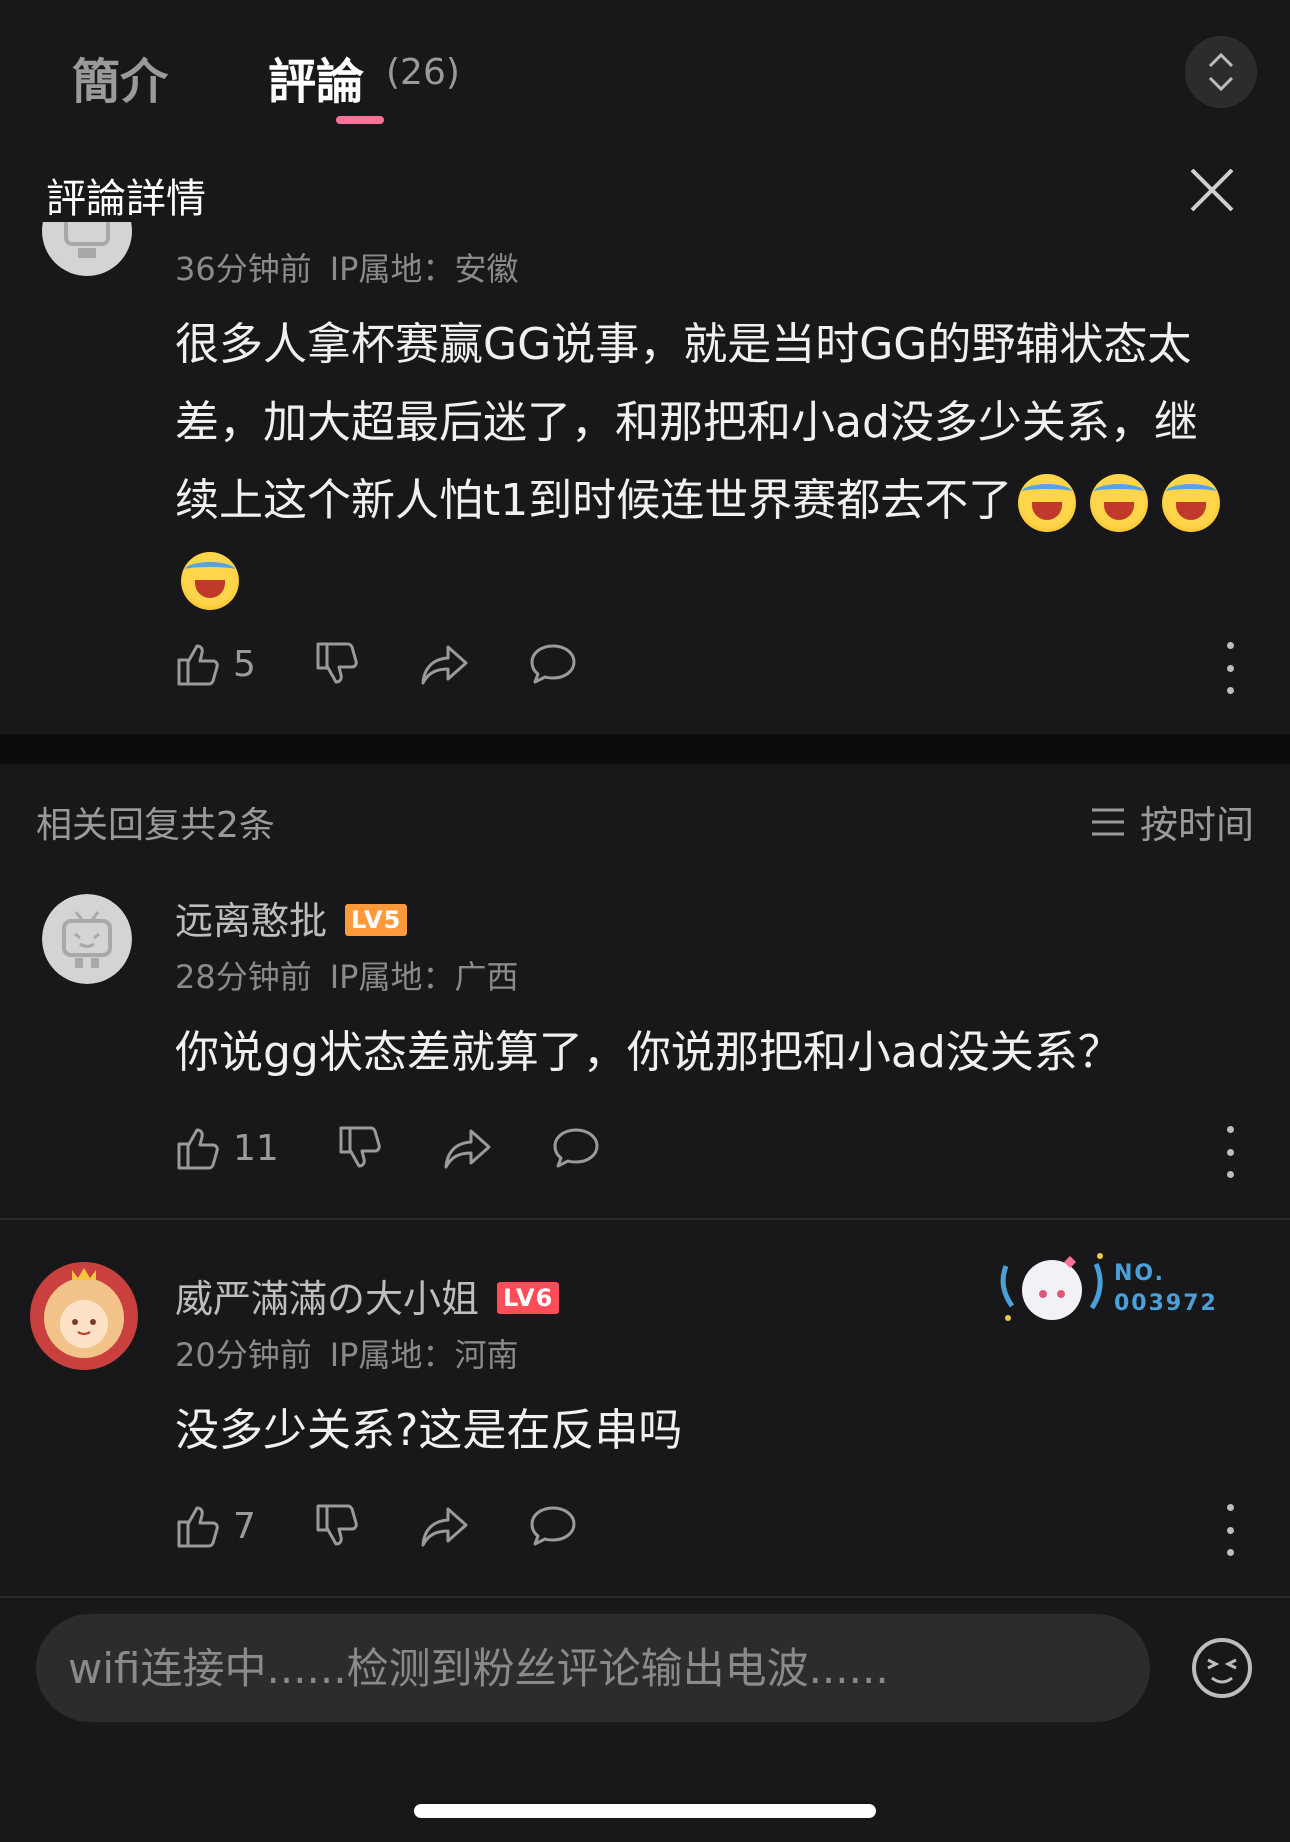 This screenshot has height=1842, width=1290. I want to click on reply-actions: 11, so click(417, 1148).